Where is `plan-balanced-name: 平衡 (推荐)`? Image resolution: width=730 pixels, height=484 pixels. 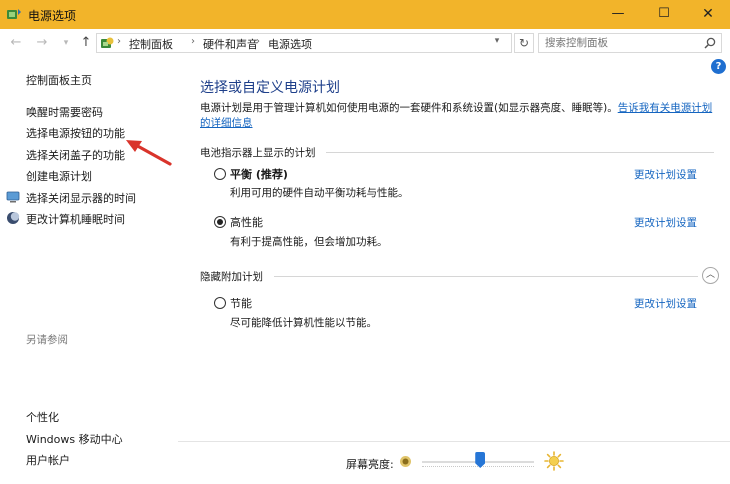
plan-balanced-name: 平衡 (推荐) is located at coordinates (259, 174).